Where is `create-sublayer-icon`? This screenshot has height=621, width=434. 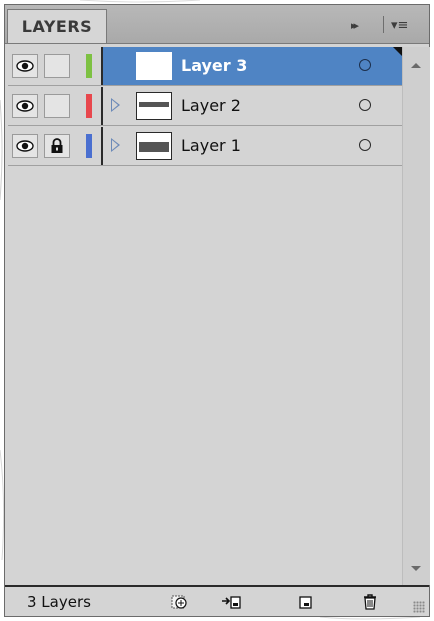 create-sublayer-icon is located at coordinates (231, 602).